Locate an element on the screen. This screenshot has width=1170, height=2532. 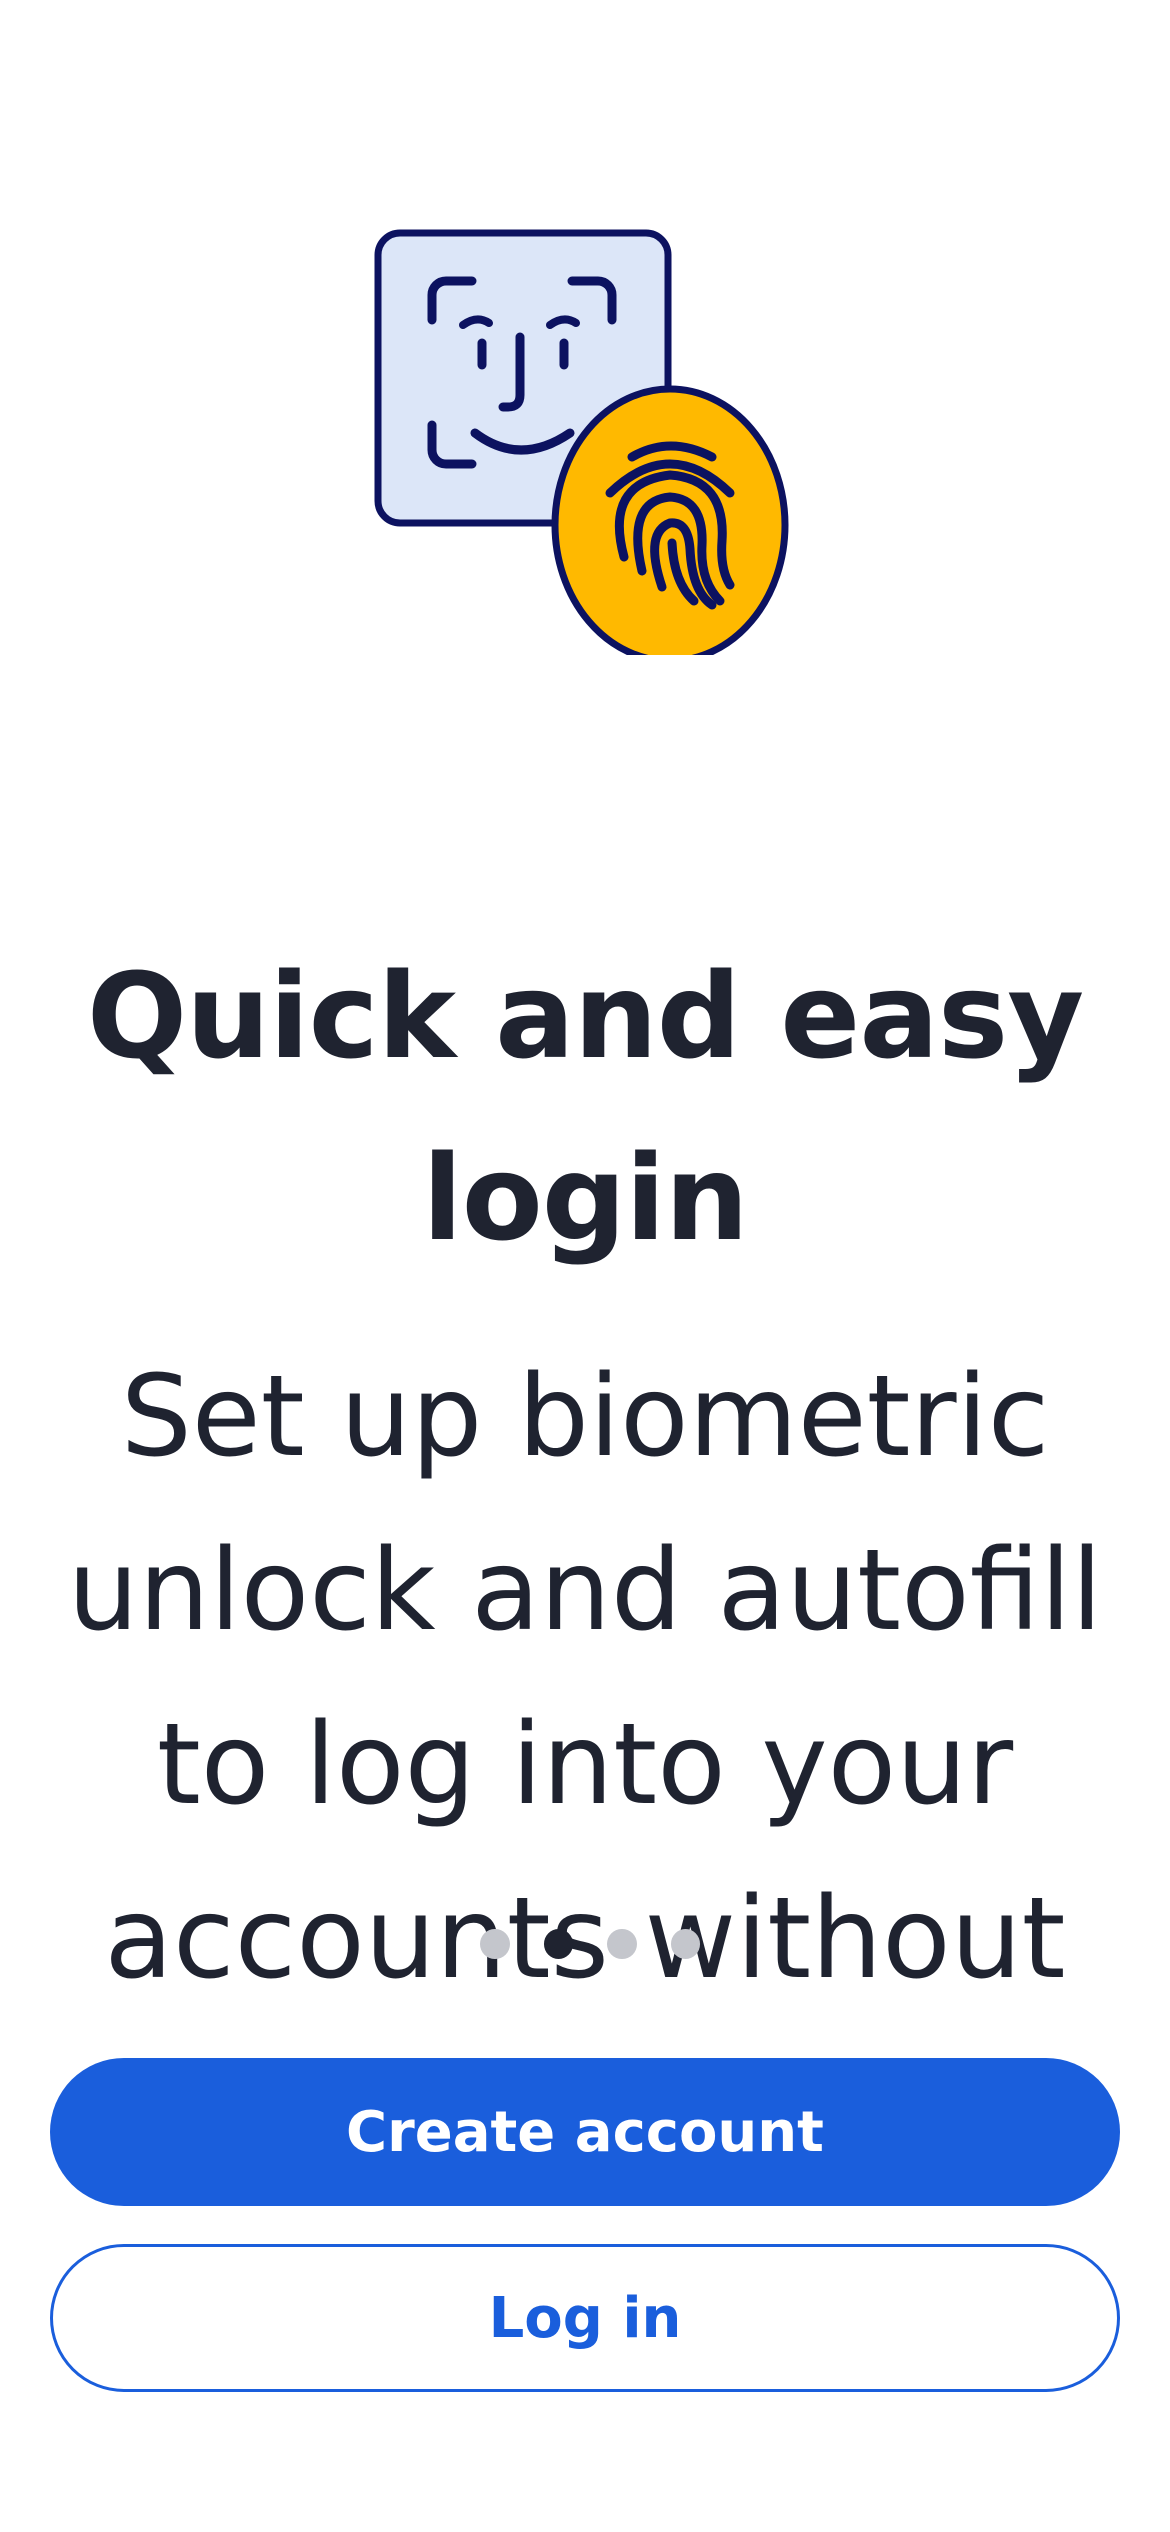
fingerprint-icon is located at coordinates (670, 520).